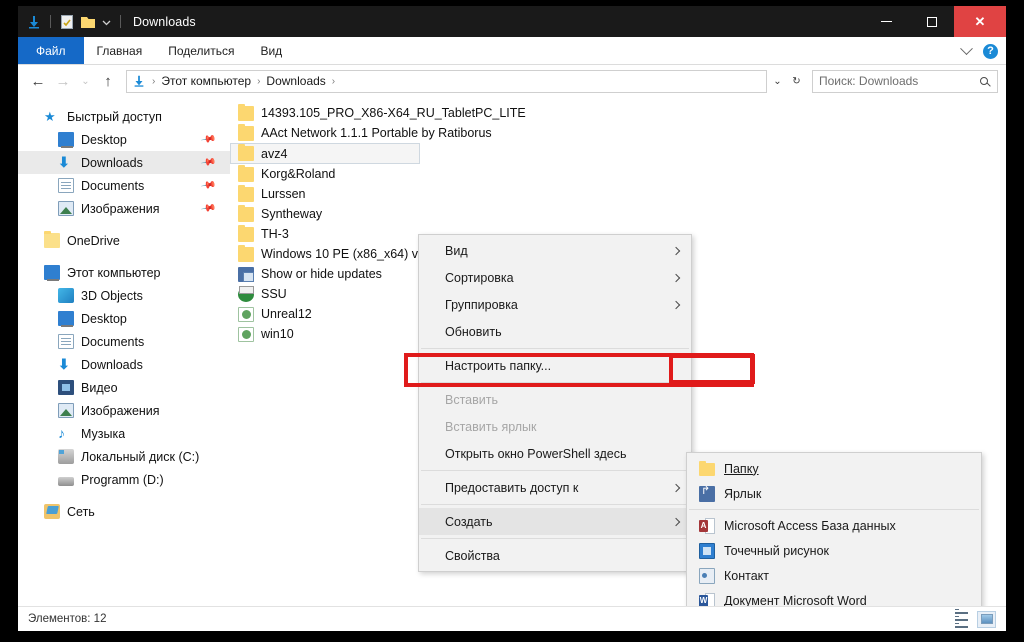 The image size is (1024, 642). What do you see at coordinates (986, 619) in the screenshot?
I see `large-icons-view-button` at bounding box center [986, 619].